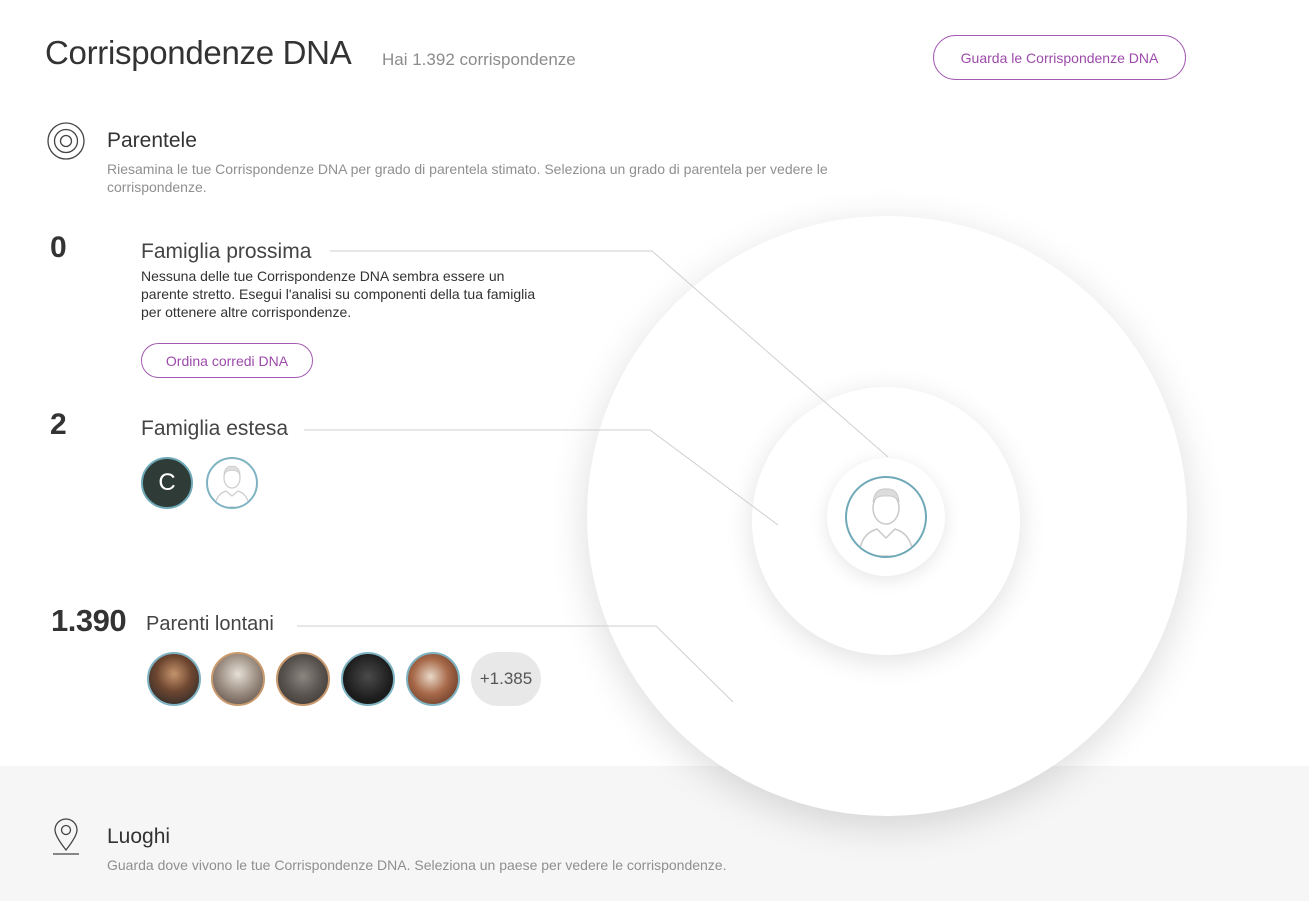  I want to click on distant-family-title: Parenti lontani, so click(210, 624).